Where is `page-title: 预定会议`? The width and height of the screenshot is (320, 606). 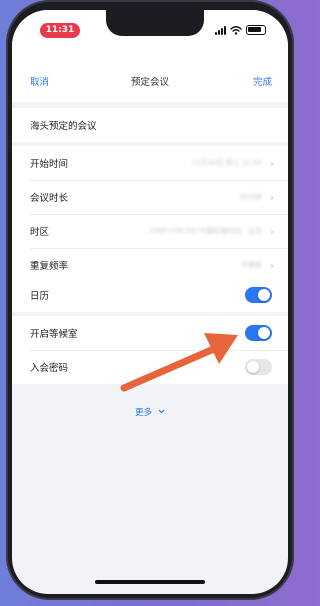
page-title: 预定会议 is located at coordinates (149, 82).